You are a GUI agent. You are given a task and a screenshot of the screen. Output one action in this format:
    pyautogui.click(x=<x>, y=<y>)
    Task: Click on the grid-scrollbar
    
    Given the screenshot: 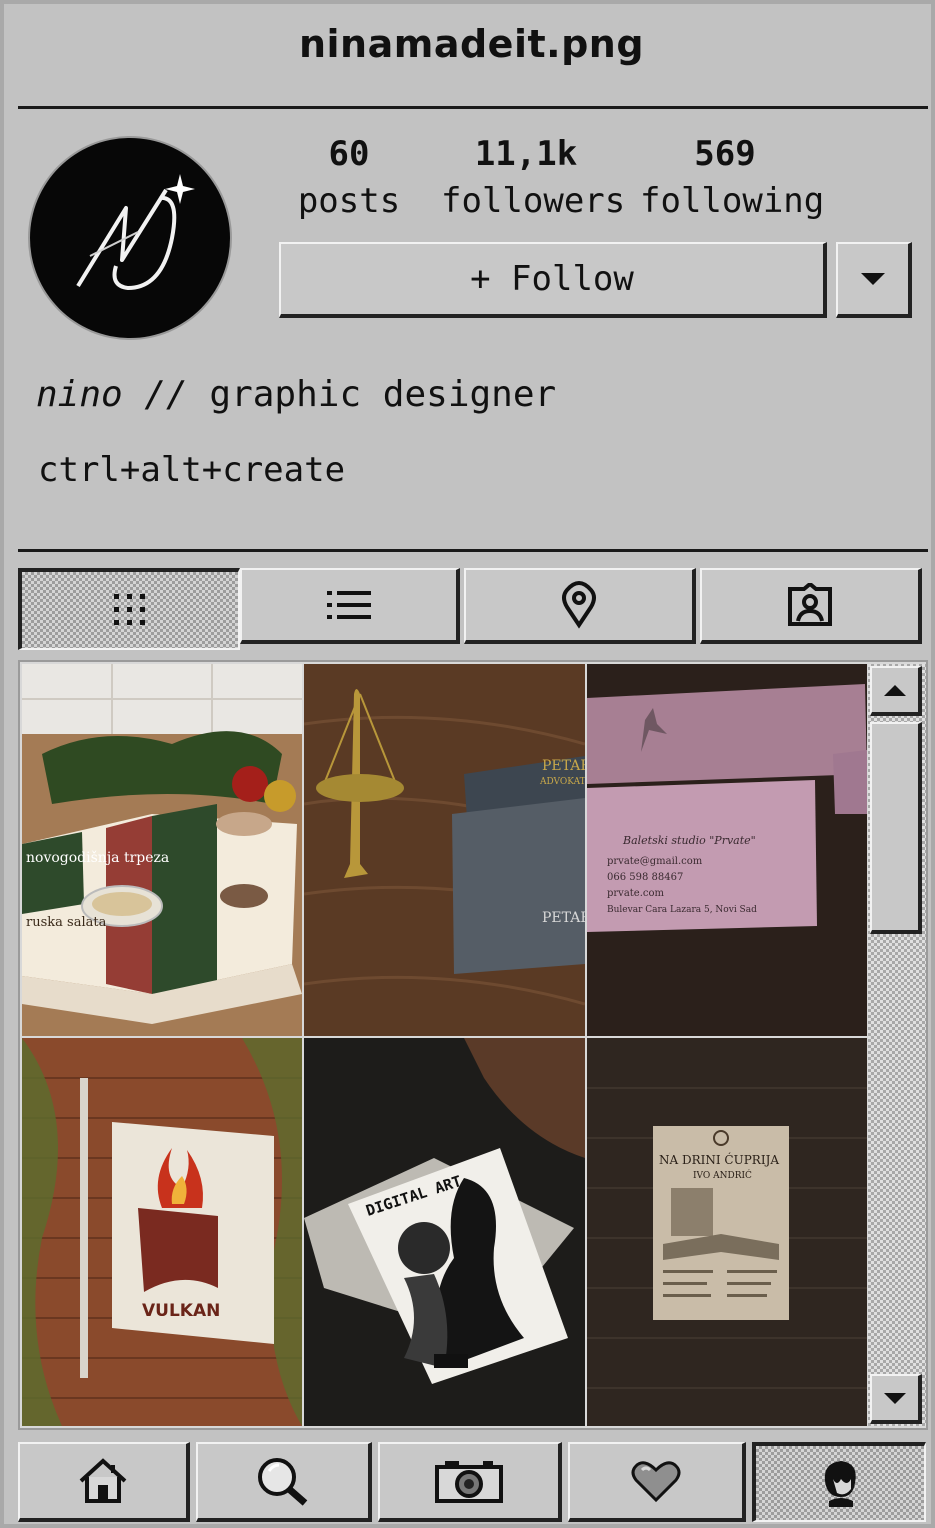 What is the action you would take?
    pyautogui.click(x=897, y=1045)
    